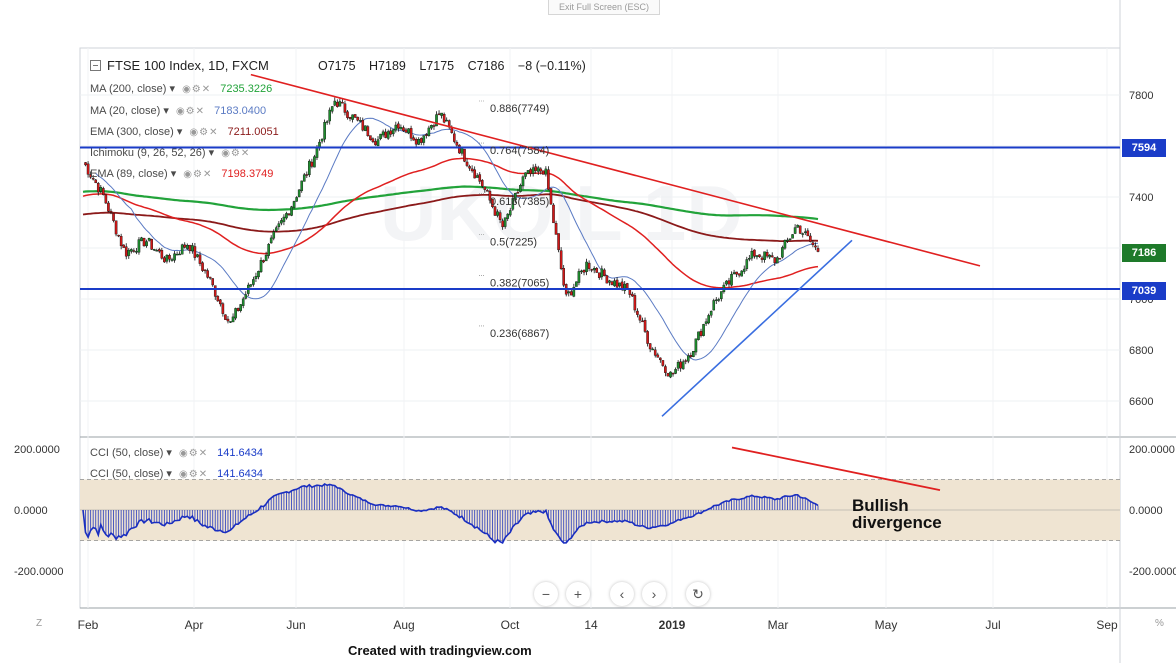 This screenshot has width=1176, height=663. Describe the element at coordinates (604, 7) in the screenshot. I see `exit-fullscreen-button: Exit Full Screen (ESC)` at that location.